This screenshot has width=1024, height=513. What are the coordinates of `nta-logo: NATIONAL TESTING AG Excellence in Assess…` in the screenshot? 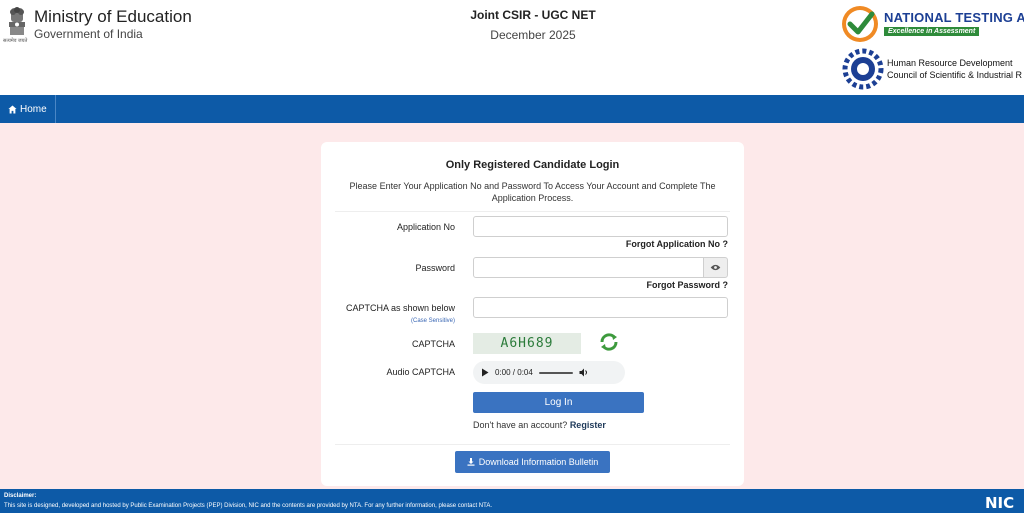 It's located at (932, 24).